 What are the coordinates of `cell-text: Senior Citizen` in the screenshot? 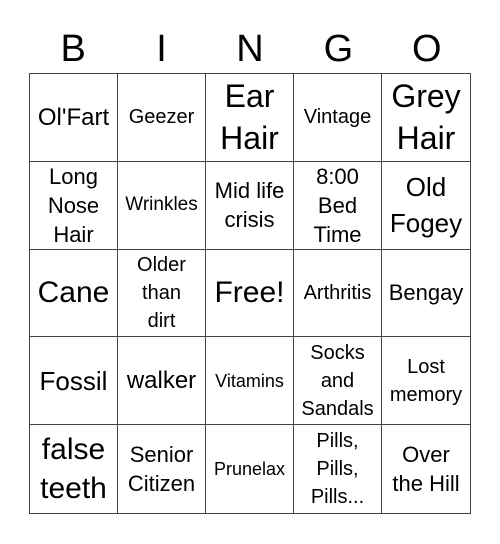 It's located at (161, 469).